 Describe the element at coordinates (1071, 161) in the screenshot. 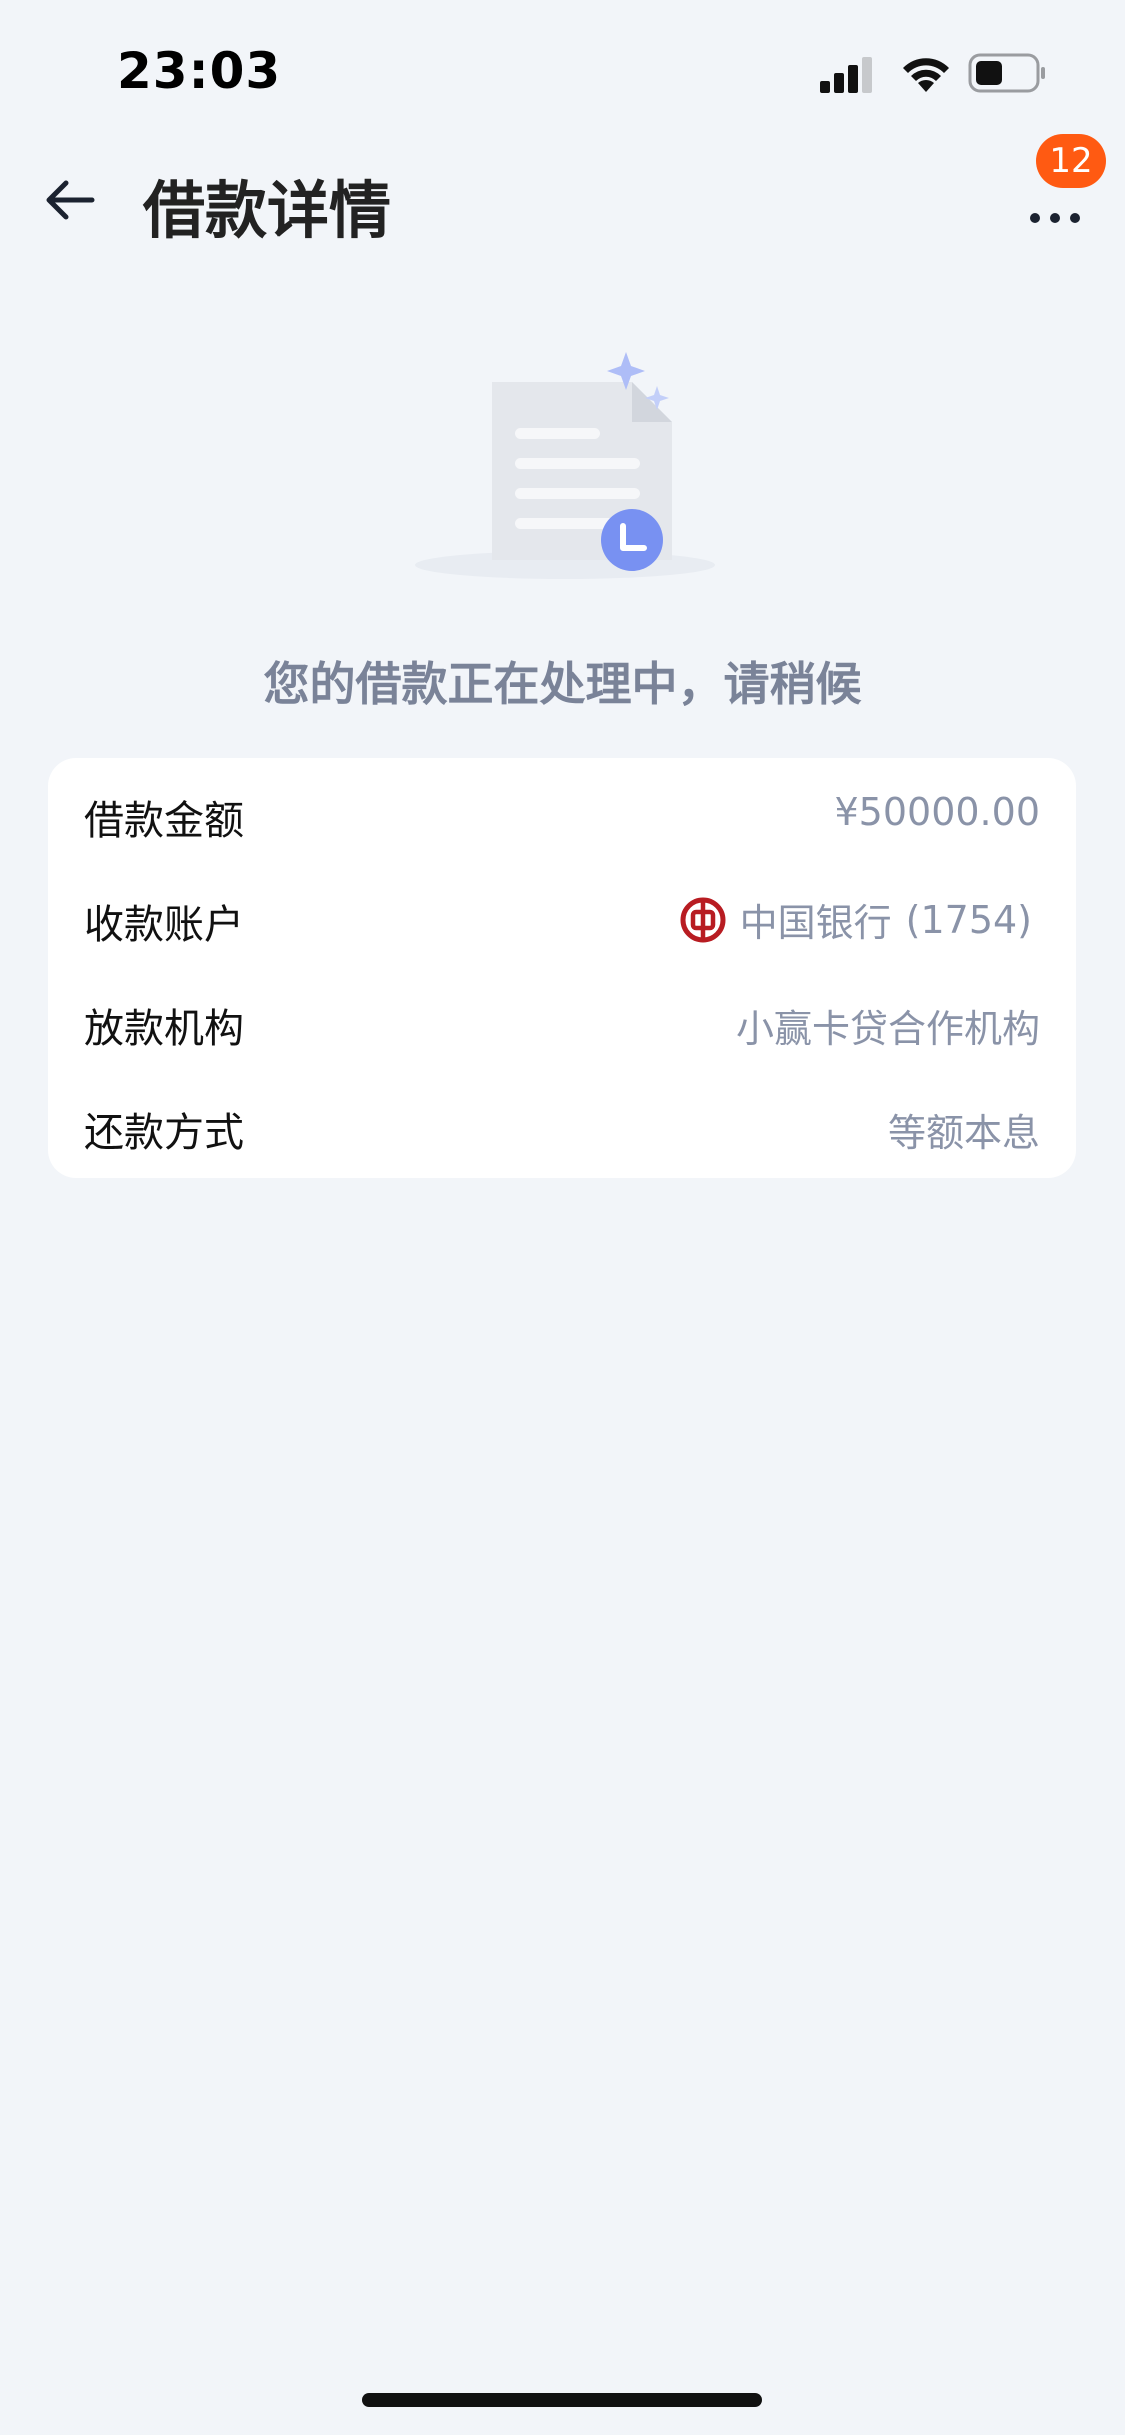

I see `notification-badge: 12` at that location.